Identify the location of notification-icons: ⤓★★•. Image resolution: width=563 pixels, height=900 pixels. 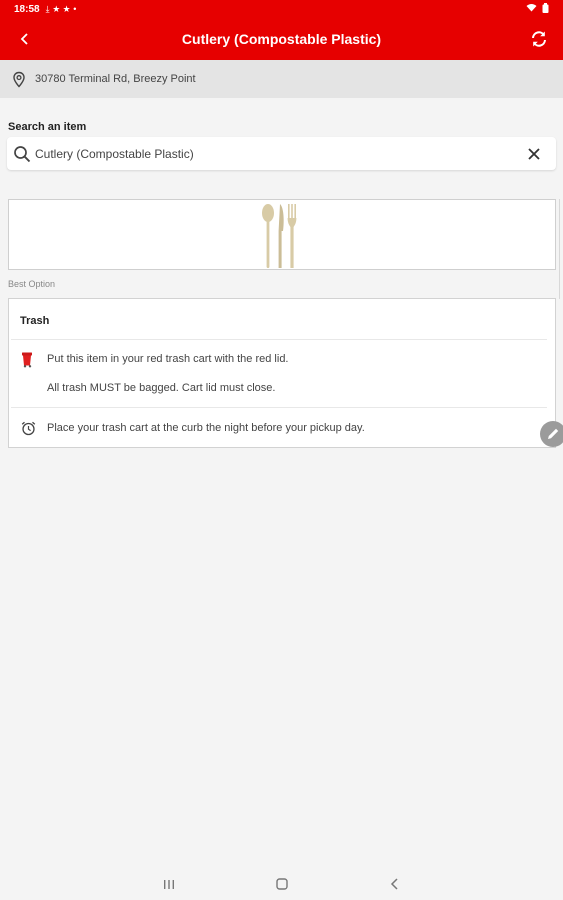
(63, 9).